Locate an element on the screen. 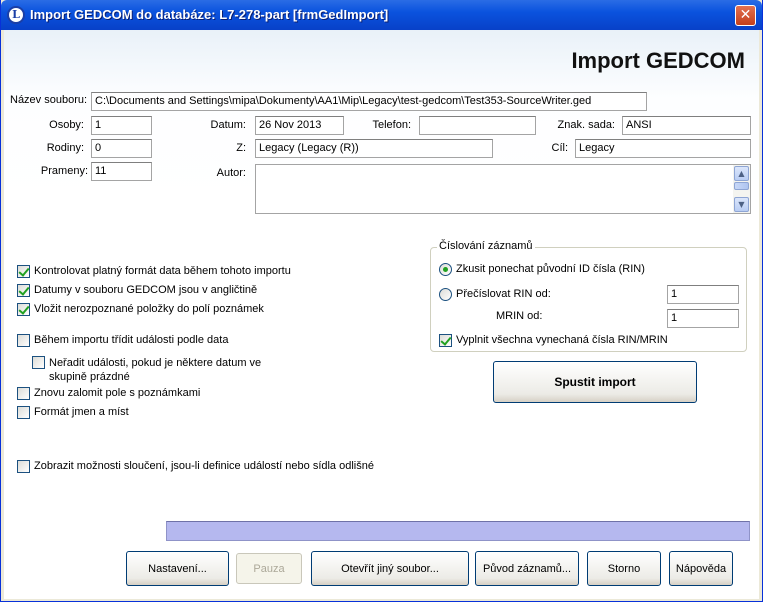 The image size is (763, 602). scroll-down-icon: ▼ is located at coordinates (741, 204).